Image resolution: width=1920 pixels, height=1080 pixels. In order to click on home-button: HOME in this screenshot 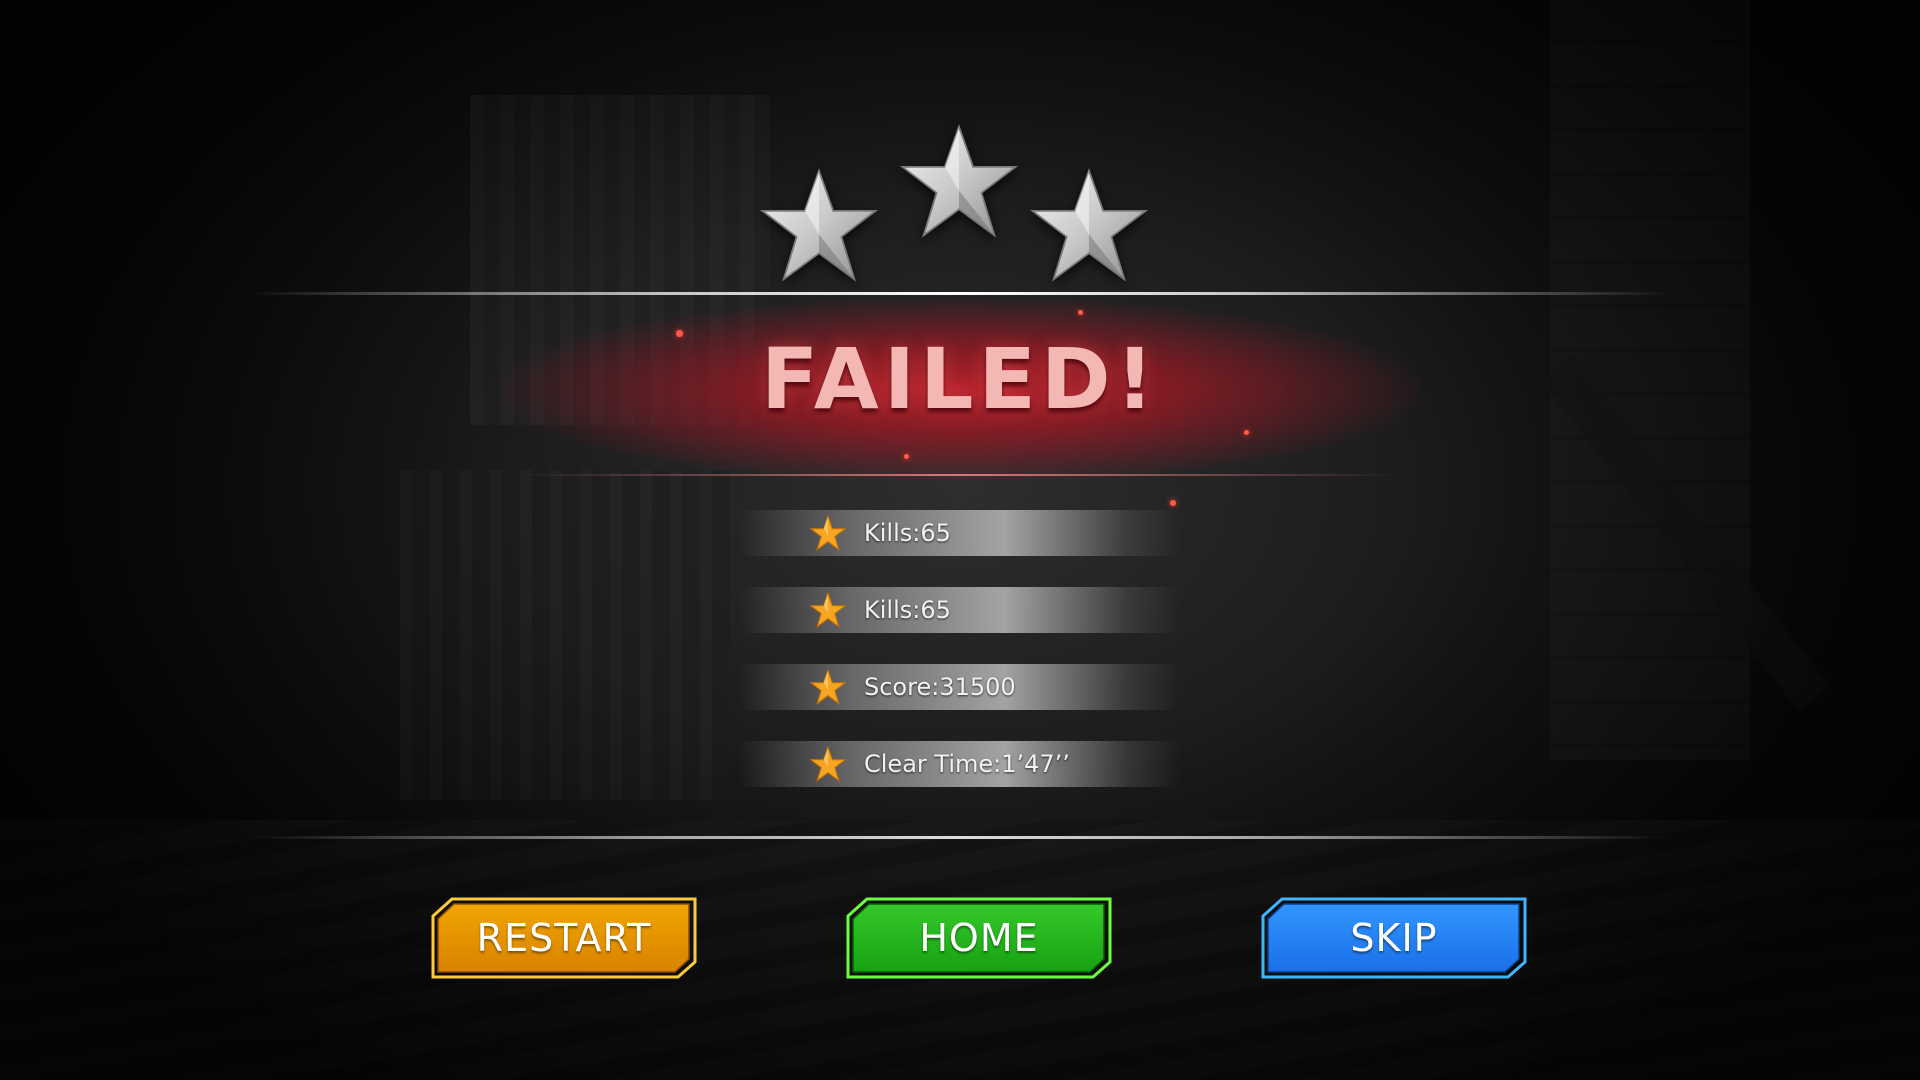, I will do `click(979, 938)`.